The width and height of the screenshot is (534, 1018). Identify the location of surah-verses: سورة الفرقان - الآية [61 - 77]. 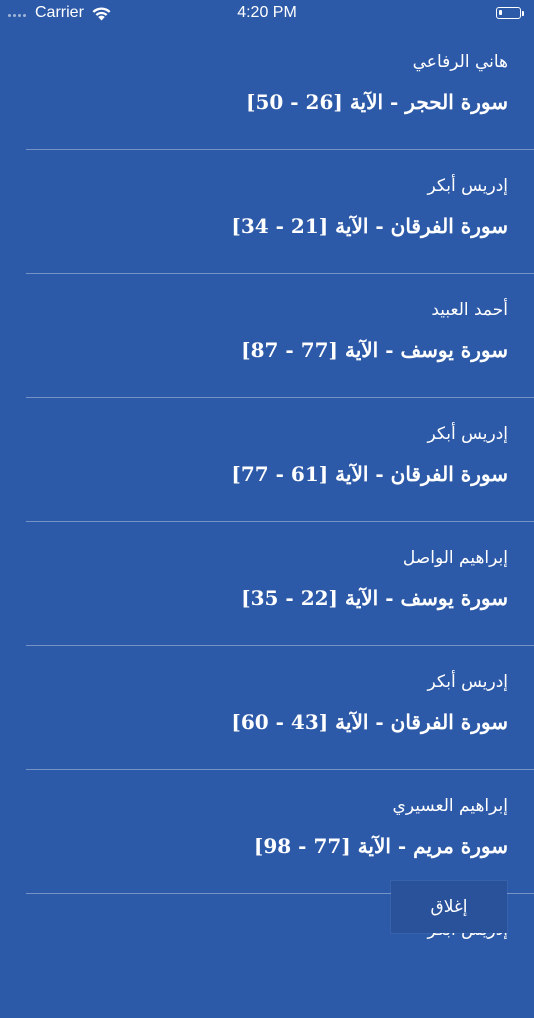
(369, 474).